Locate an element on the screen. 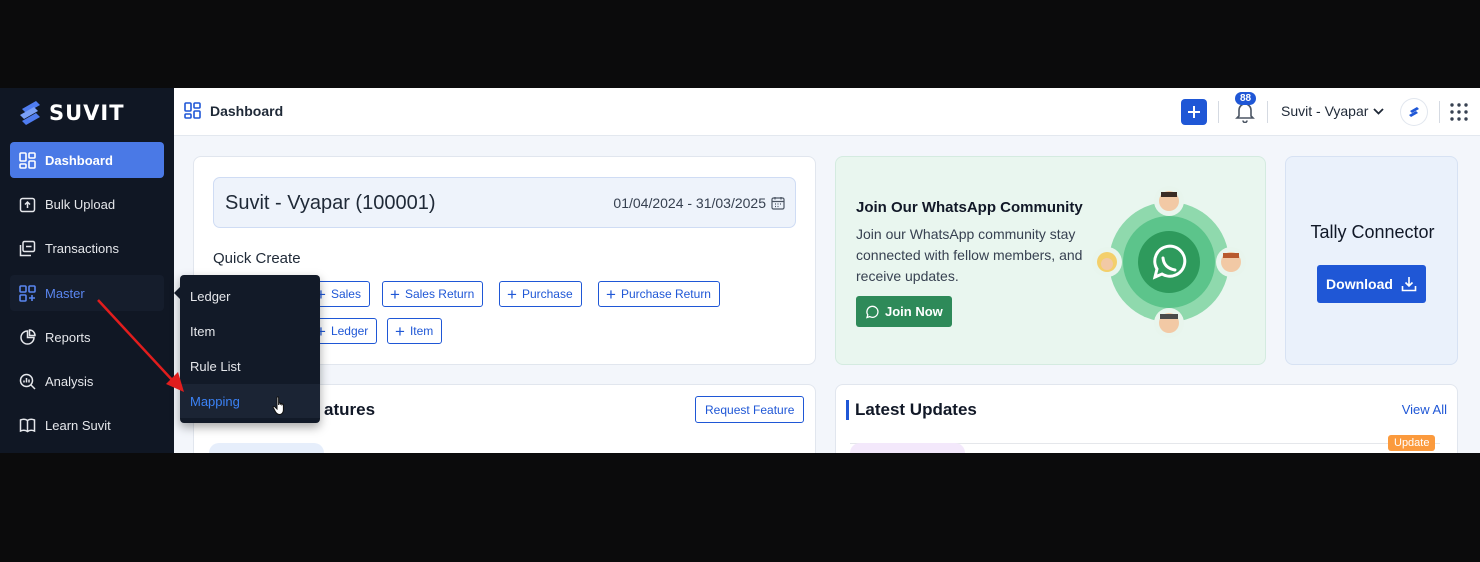 The width and height of the screenshot is (1480, 562). quick-create-sales-return-button: + Sales Return is located at coordinates (433, 294).